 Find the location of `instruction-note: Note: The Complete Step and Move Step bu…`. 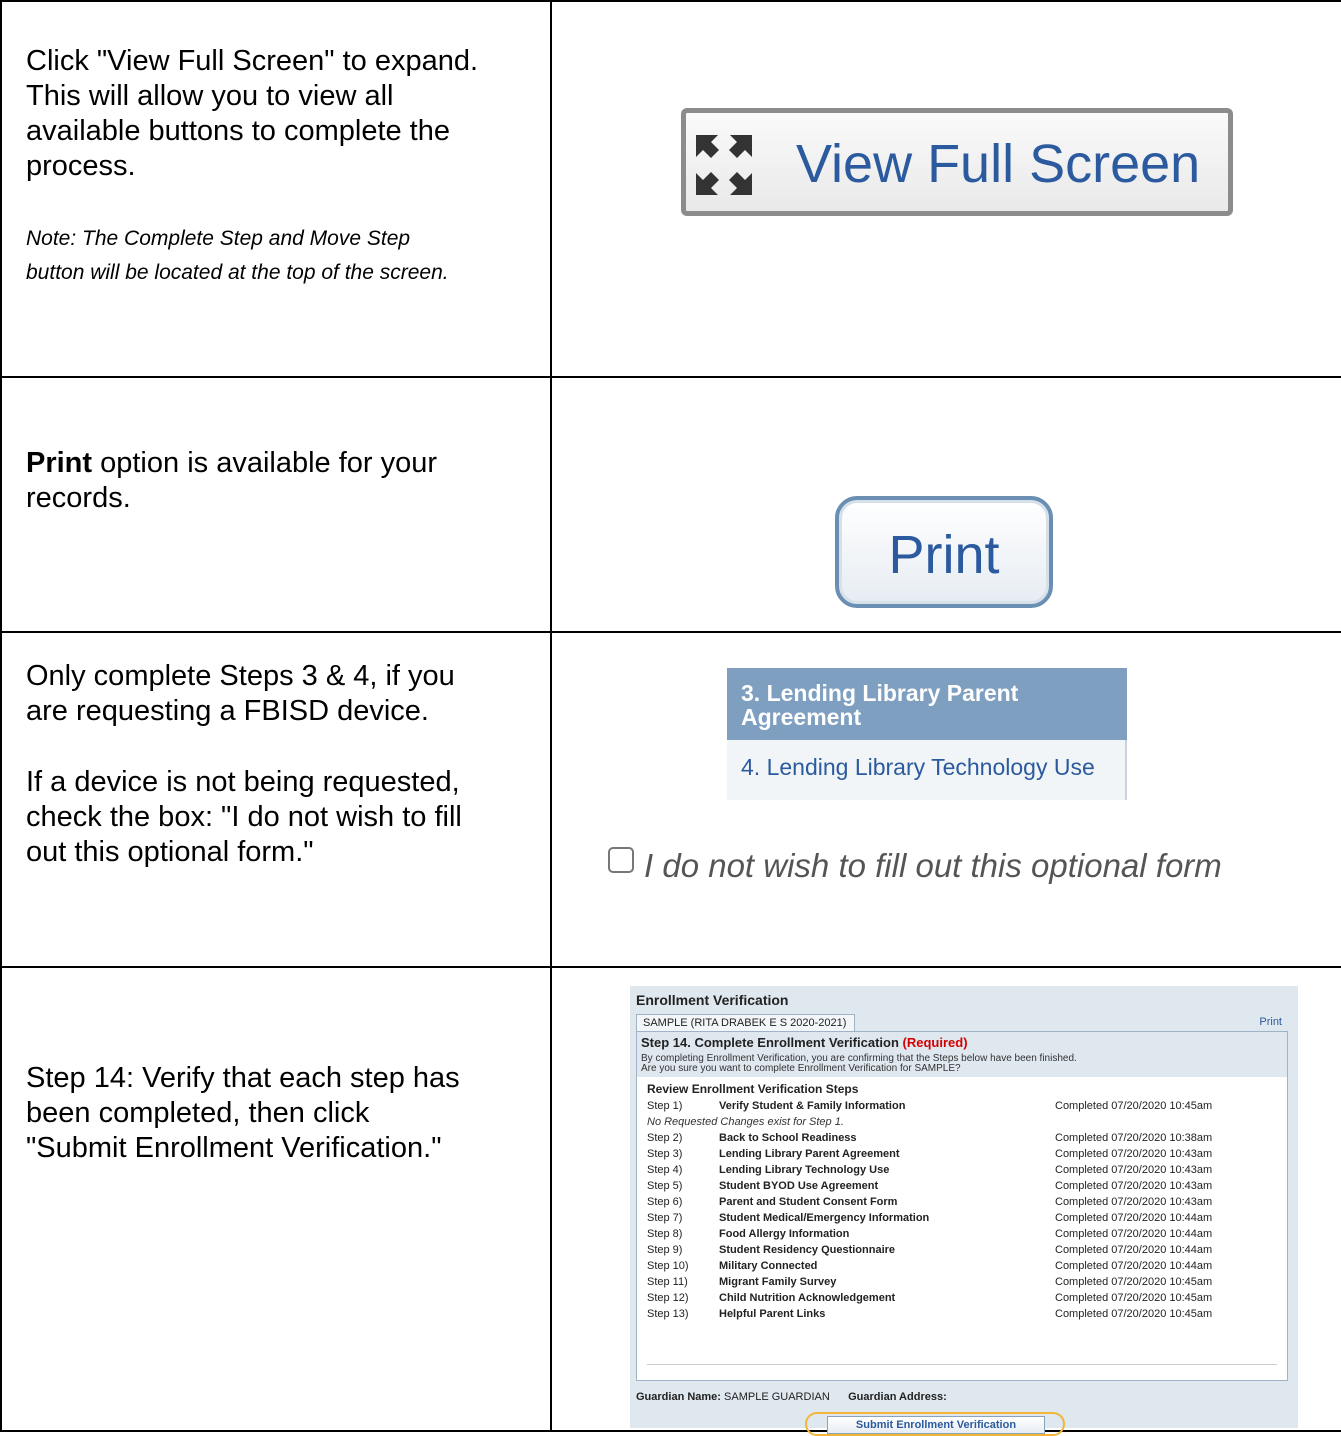

instruction-note: Note: The Complete Step and Move Step bu… is located at coordinates (237, 255).